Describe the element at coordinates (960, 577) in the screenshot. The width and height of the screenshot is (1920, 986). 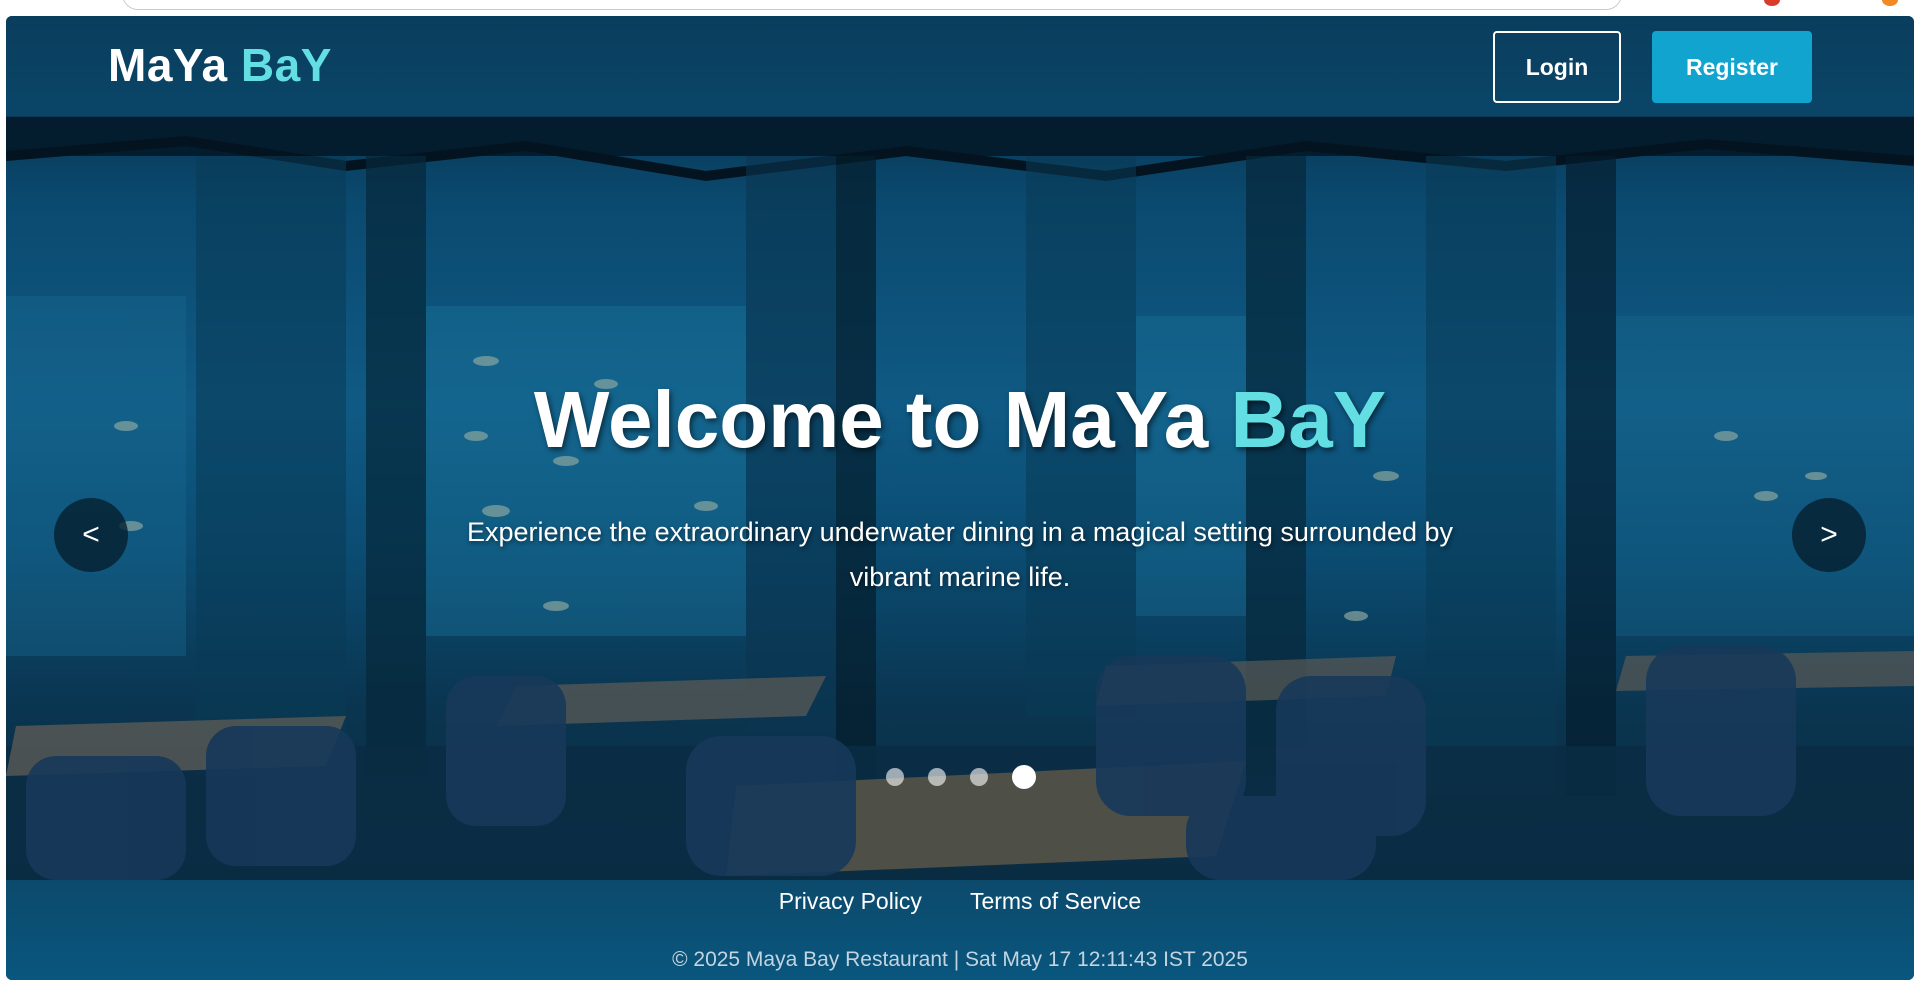
I see `hero-subtitle-line2: vibrant marine life.` at that location.